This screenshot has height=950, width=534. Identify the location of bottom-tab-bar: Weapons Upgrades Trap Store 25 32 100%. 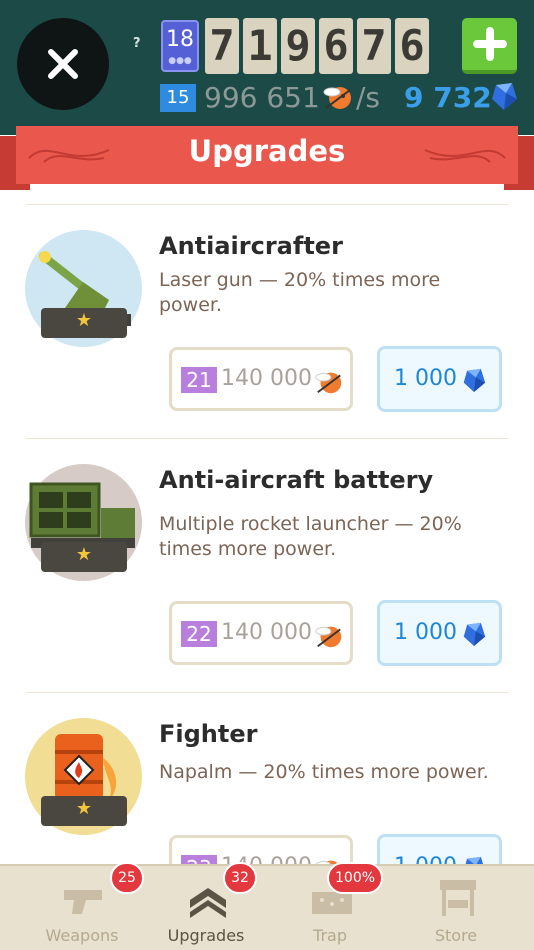
(267, 906).